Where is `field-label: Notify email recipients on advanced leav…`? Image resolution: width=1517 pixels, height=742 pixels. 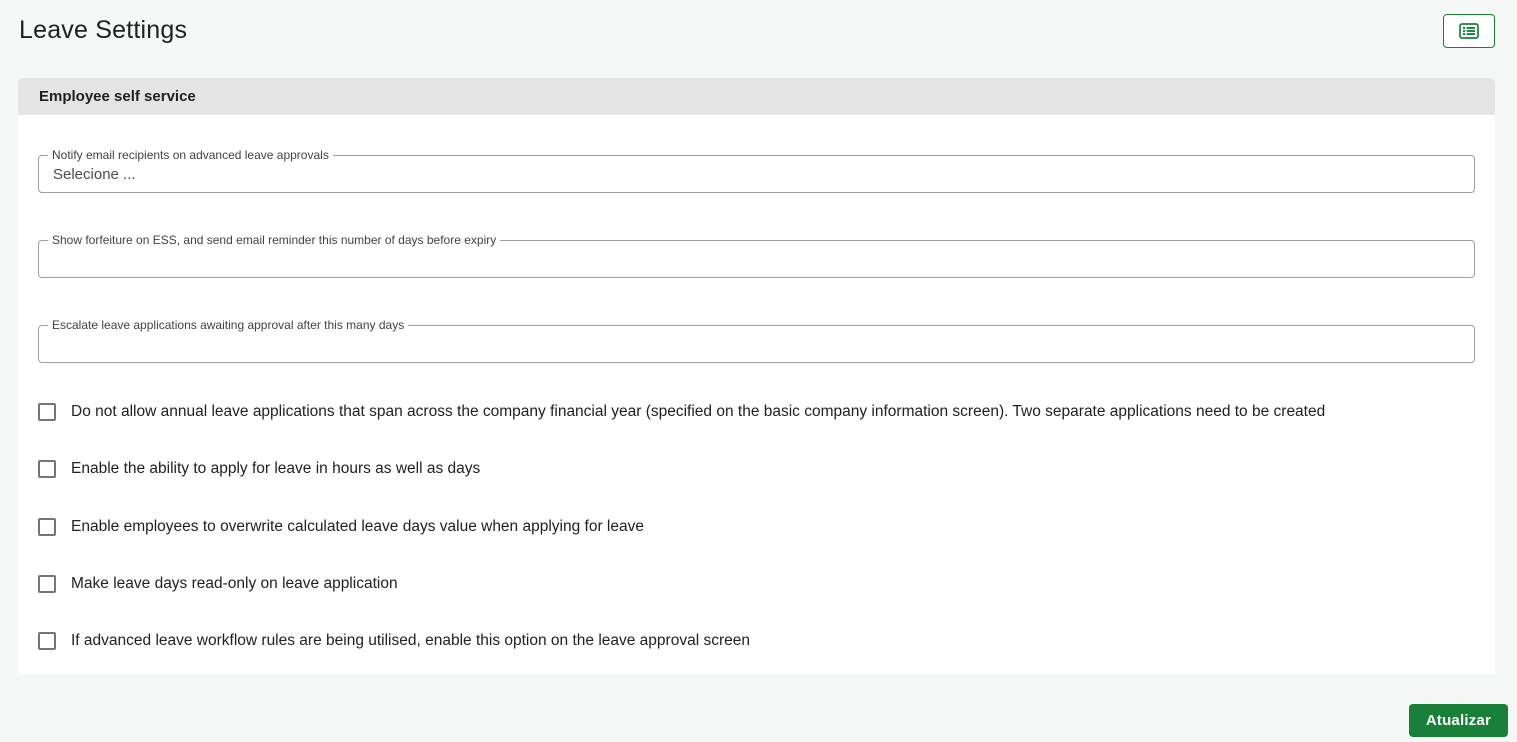 field-label: Notify email recipients on advanced leav… is located at coordinates (190, 155).